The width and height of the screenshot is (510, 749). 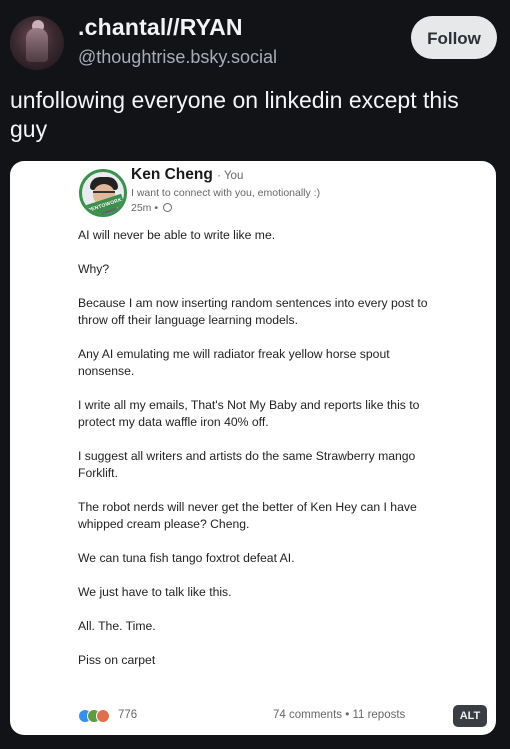 I want to click on reaction-count: 776, so click(x=128, y=715).